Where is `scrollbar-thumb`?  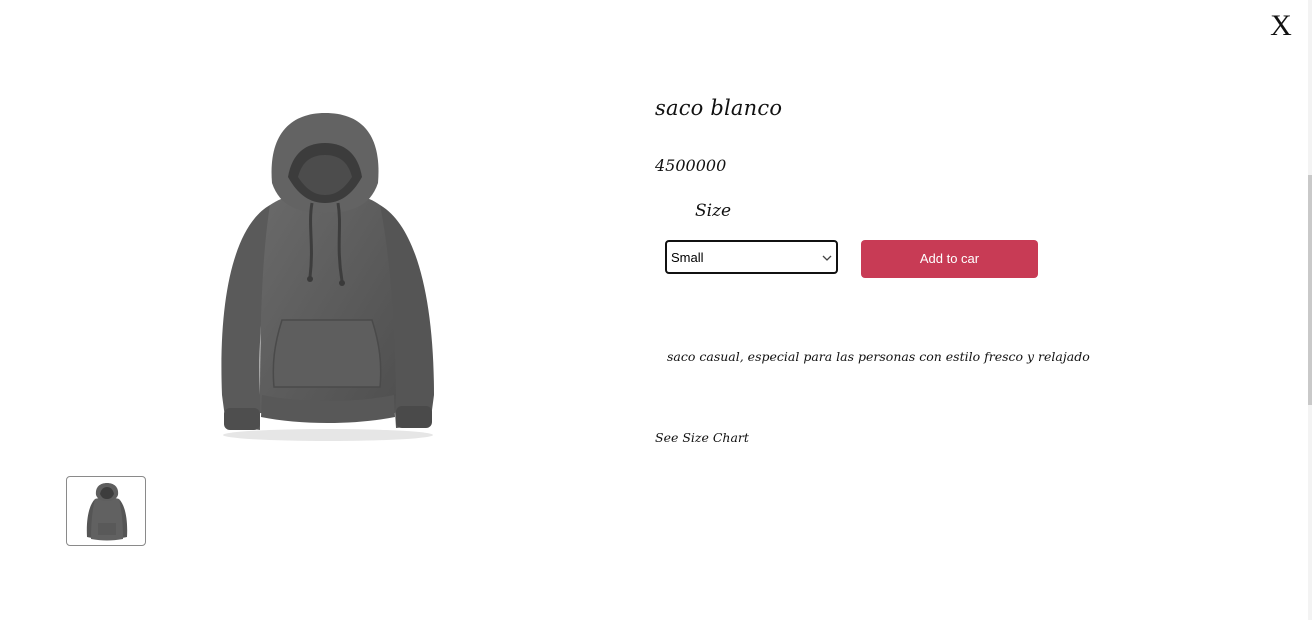
scrollbar-thumb is located at coordinates (1310, 290).